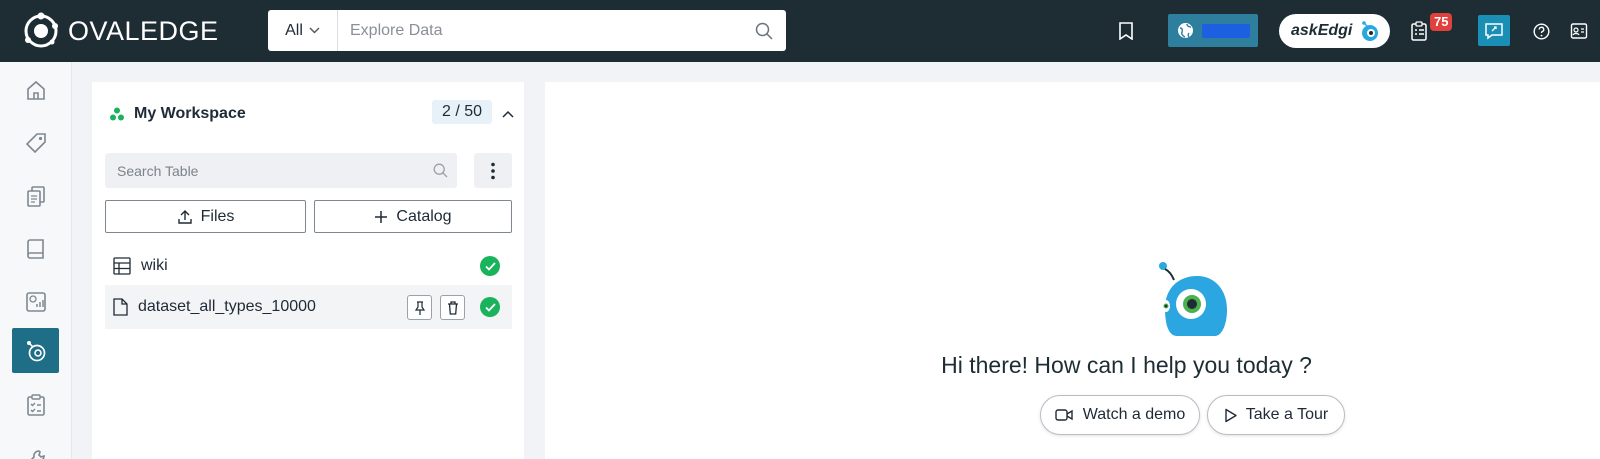 The height and width of the screenshot is (459, 1600). Describe the element at coordinates (1231, 415) in the screenshot. I see `play-icon` at that location.